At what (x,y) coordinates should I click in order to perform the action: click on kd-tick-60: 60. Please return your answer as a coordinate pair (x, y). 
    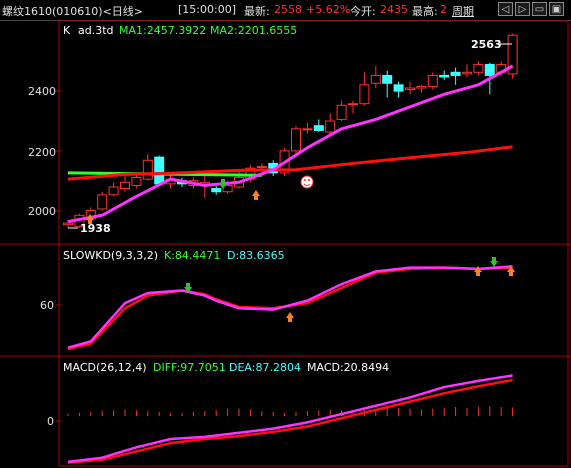
    Looking at the image, I should click on (47, 305).